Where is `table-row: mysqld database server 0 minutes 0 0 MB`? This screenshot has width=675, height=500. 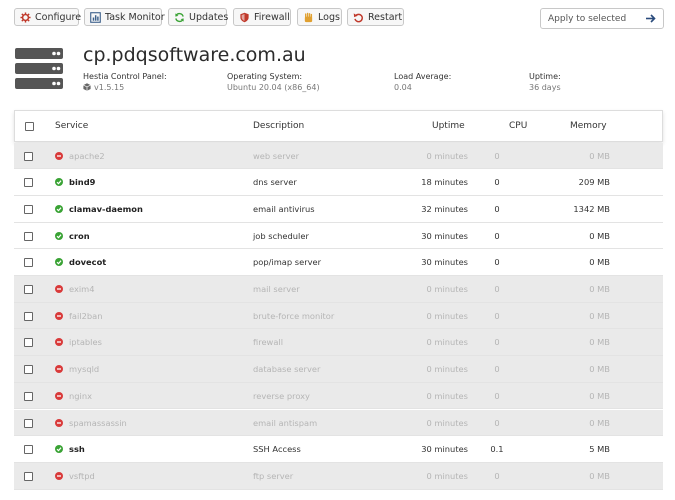 table-row: mysqld database server 0 minutes 0 0 MB is located at coordinates (338, 369).